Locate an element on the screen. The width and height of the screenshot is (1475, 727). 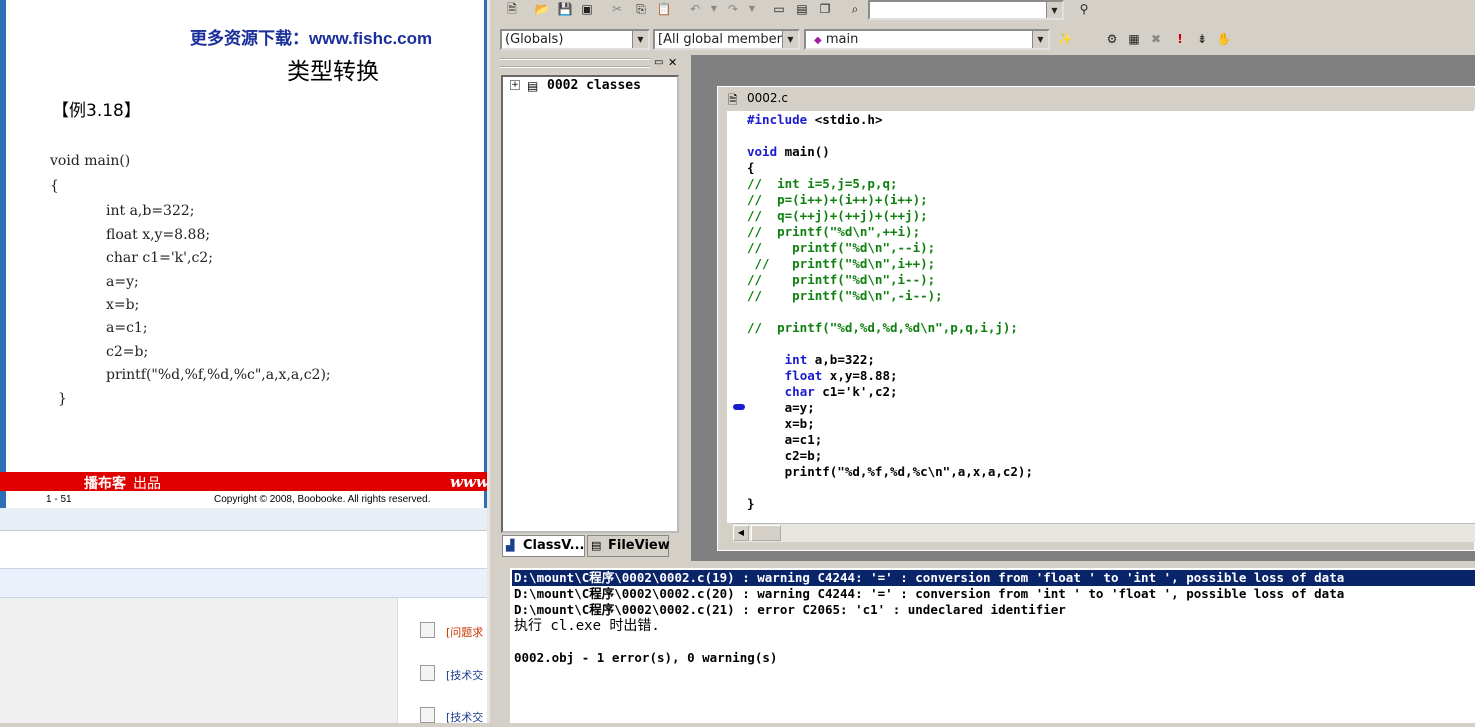
breakpoint-icon: ✋ is located at coordinates (1224, 39).